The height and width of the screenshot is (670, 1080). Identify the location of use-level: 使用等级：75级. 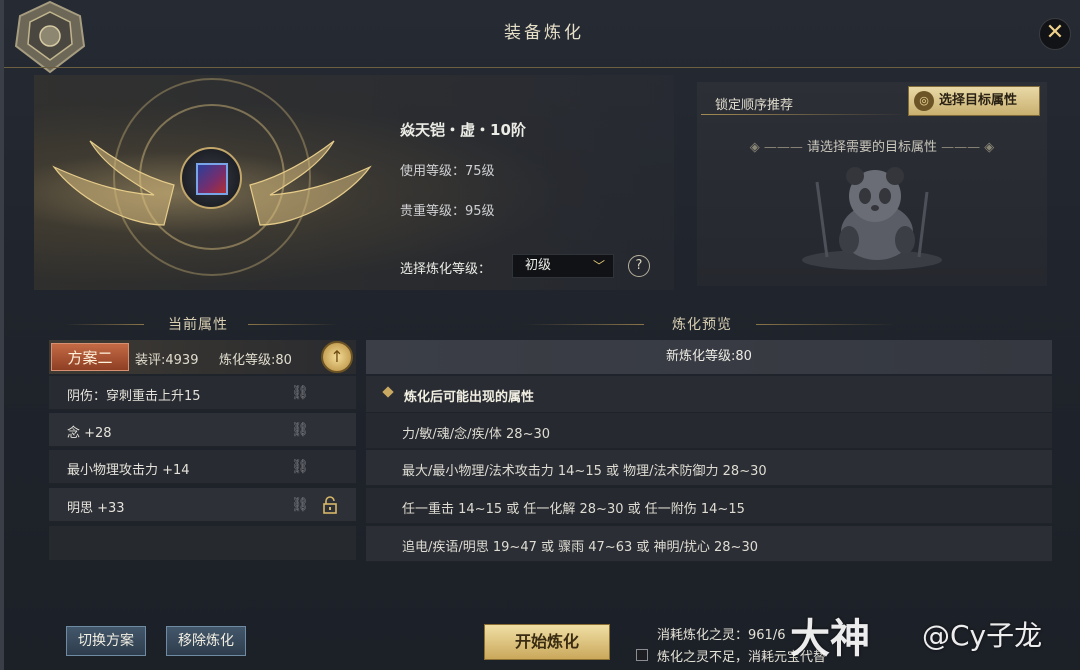
(447, 171).